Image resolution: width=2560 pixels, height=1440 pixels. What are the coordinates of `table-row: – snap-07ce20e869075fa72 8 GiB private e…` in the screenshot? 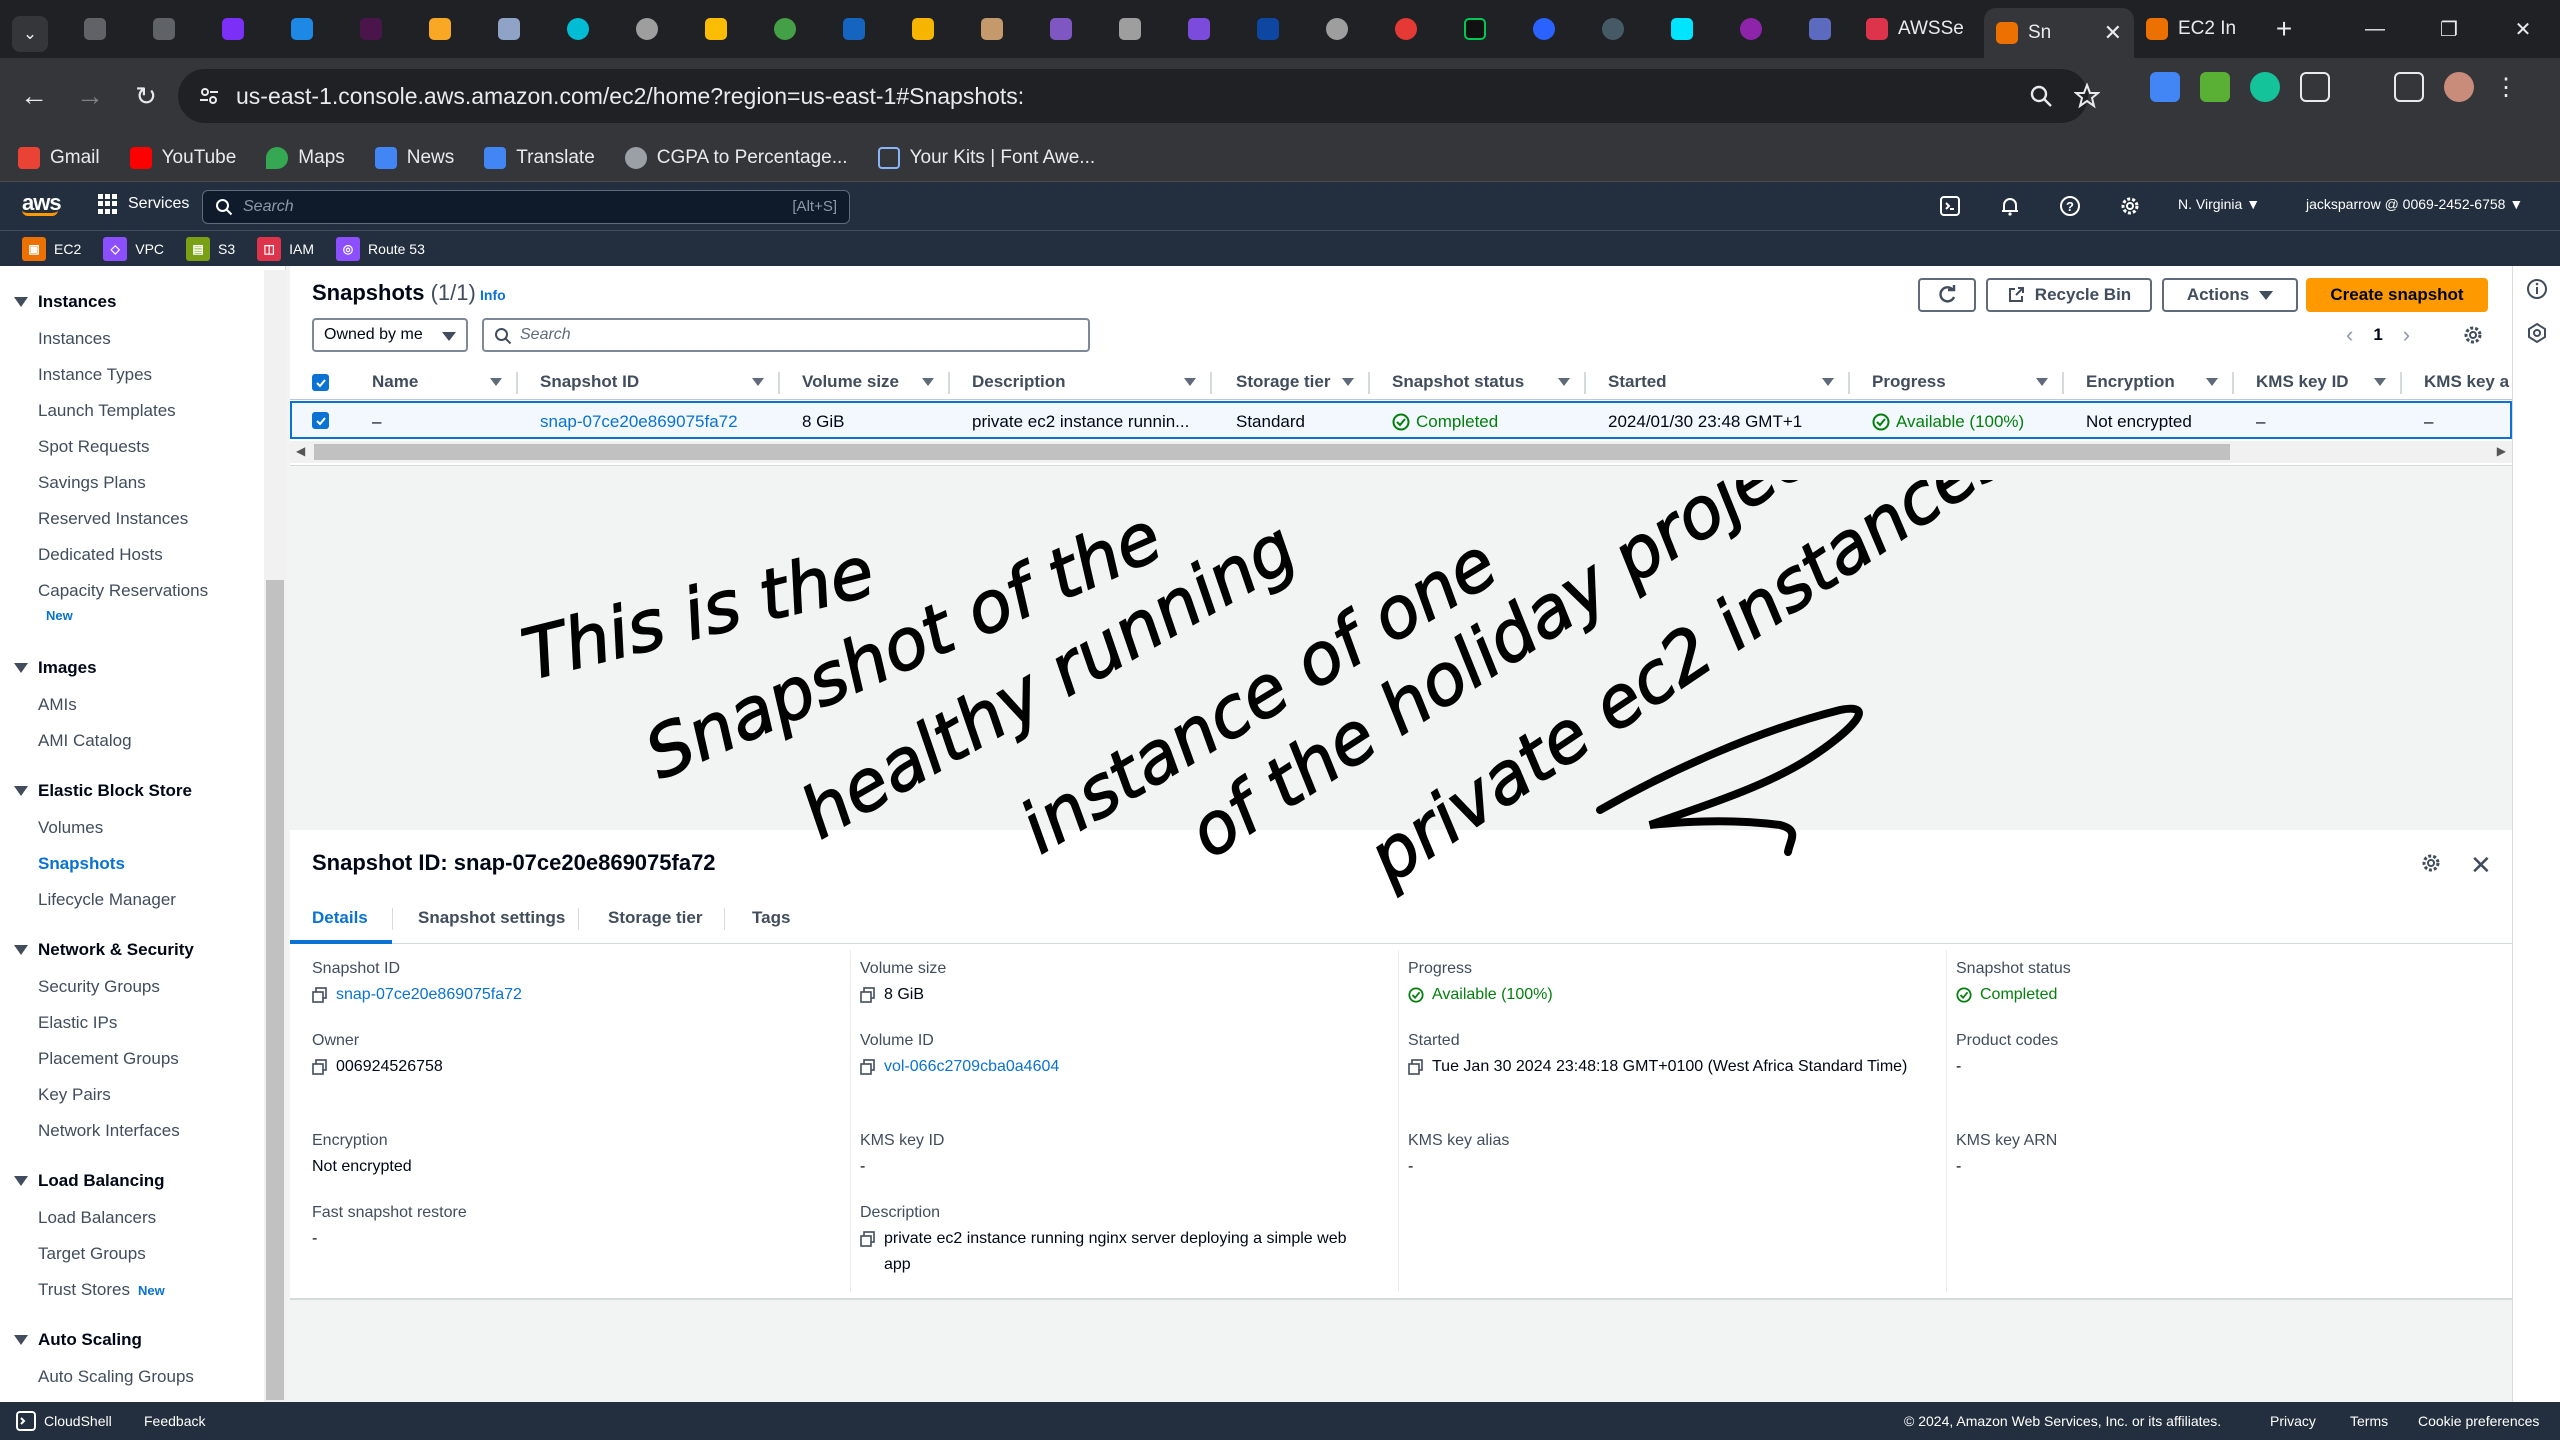 It's located at (1401, 420).